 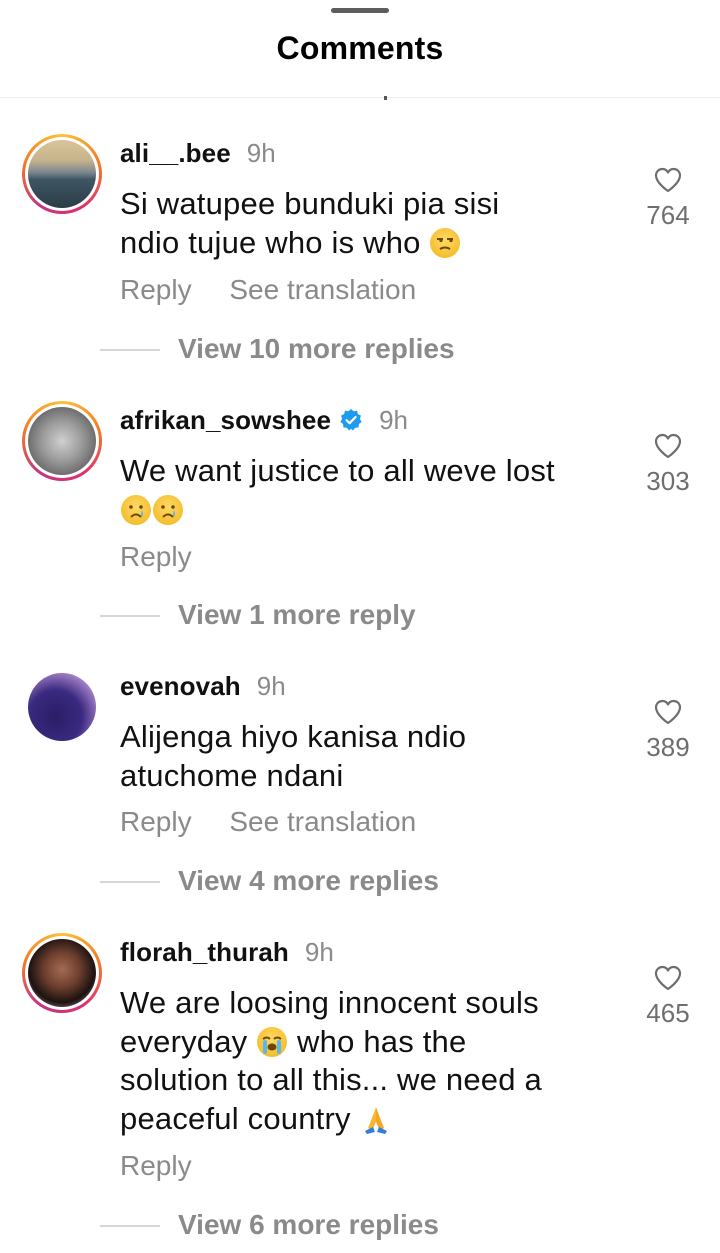 I want to click on scroll-indicator, so click(x=385, y=98).